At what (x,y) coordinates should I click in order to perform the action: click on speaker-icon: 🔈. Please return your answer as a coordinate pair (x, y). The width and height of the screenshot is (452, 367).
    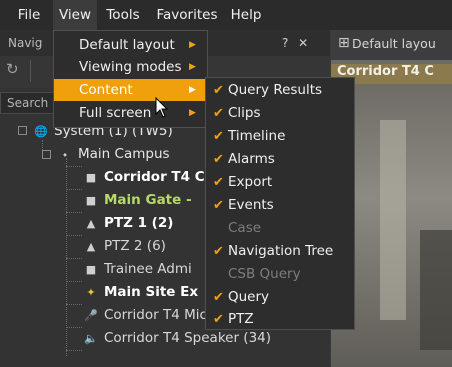
    Looking at the image, I should click on (91, 338).